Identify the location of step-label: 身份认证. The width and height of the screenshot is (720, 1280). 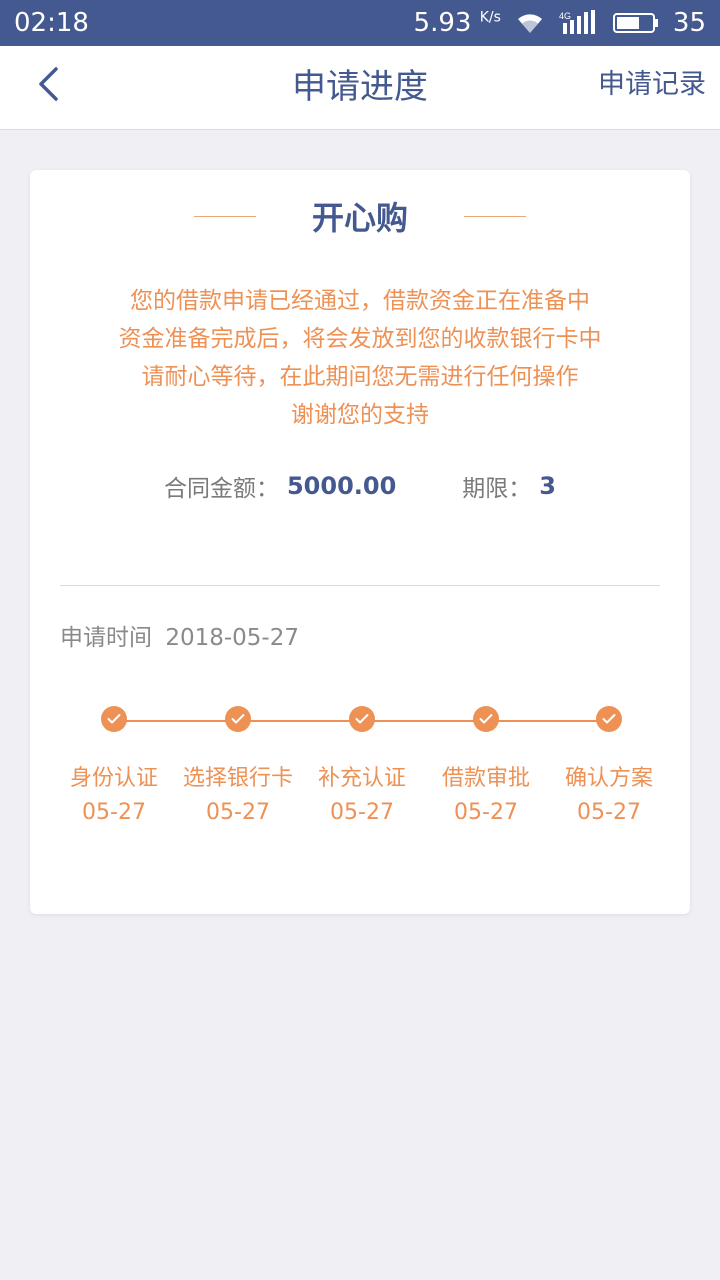
(113, 778).